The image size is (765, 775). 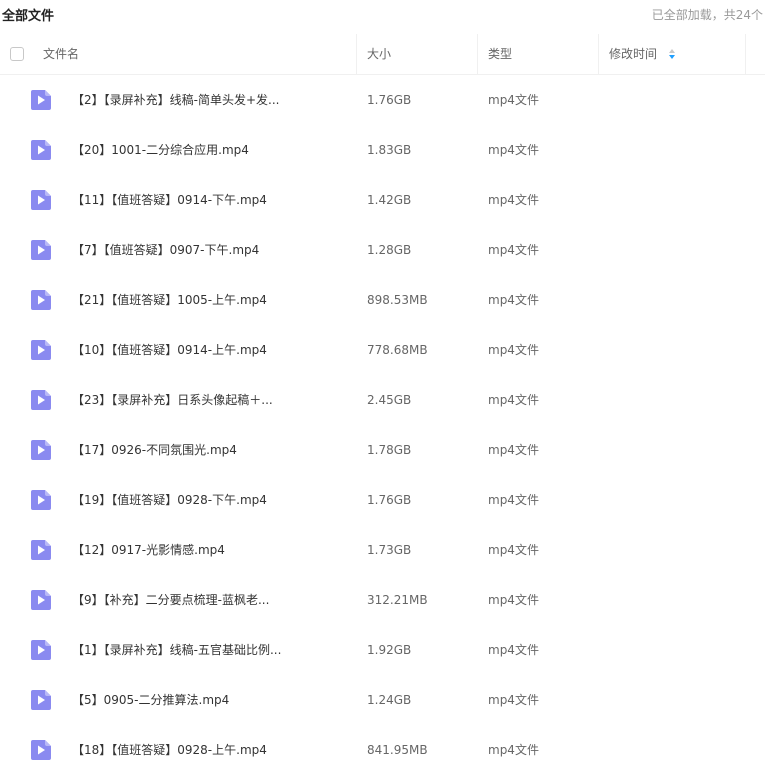 I want to click on column-header-type: 类型, so click(x=500, y=54).